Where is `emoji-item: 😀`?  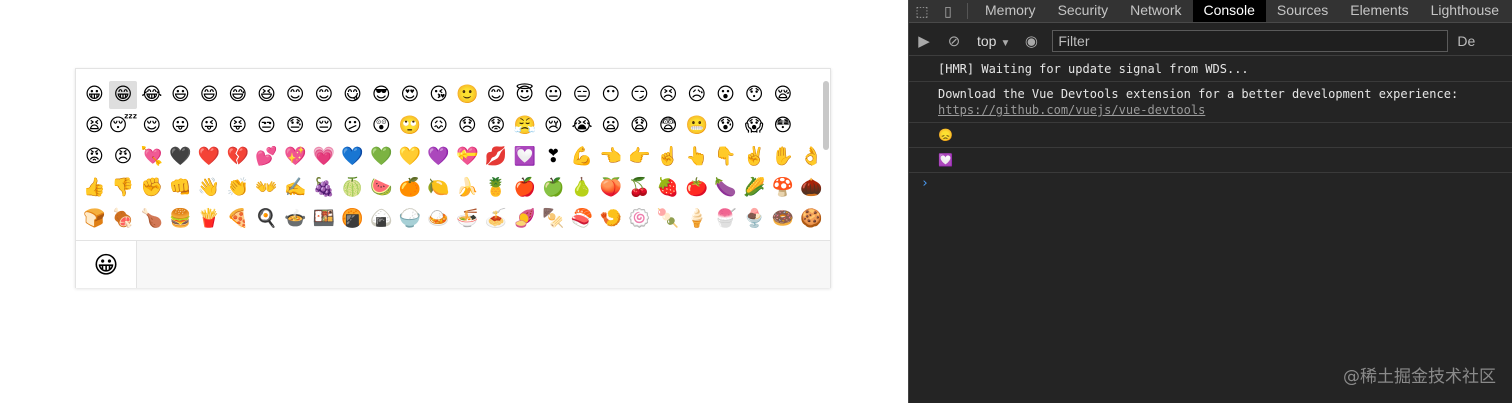
emoji-item: 😀 is located at coordinates (94, 95).